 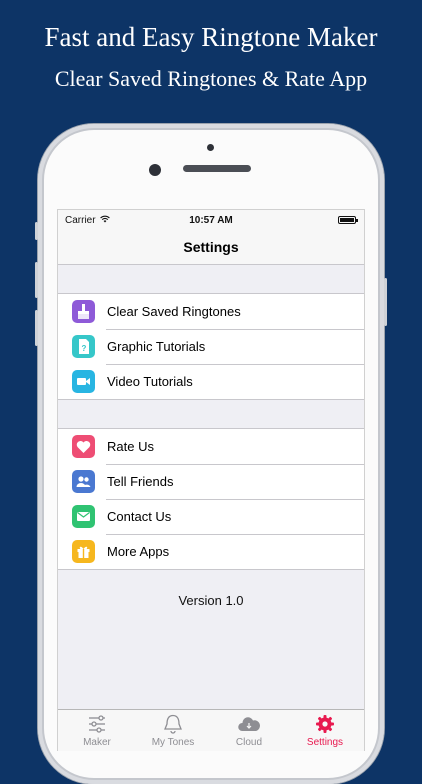 I want to click on more-apps-label: More Apps, so click(x=138, y=551).